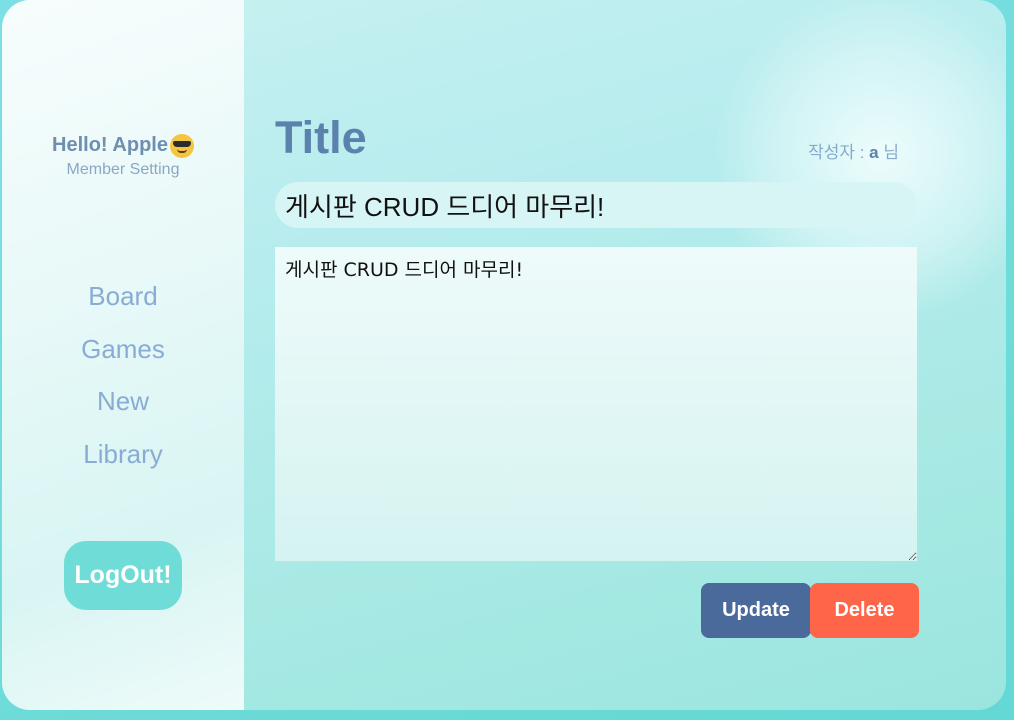  What do you see at coordinates (123, 575) in the screenshot?
I see `logout-button: LogOut!` at bounding box center [123, 575].